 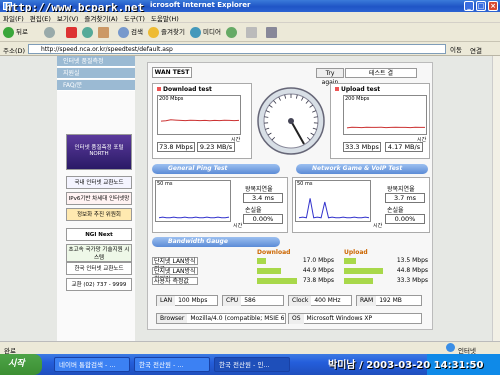 What do you see at coordinates (405, 219) in the screenshot?
I see `voip-loss-value: 0.00%` at bounding box center [405, 219].